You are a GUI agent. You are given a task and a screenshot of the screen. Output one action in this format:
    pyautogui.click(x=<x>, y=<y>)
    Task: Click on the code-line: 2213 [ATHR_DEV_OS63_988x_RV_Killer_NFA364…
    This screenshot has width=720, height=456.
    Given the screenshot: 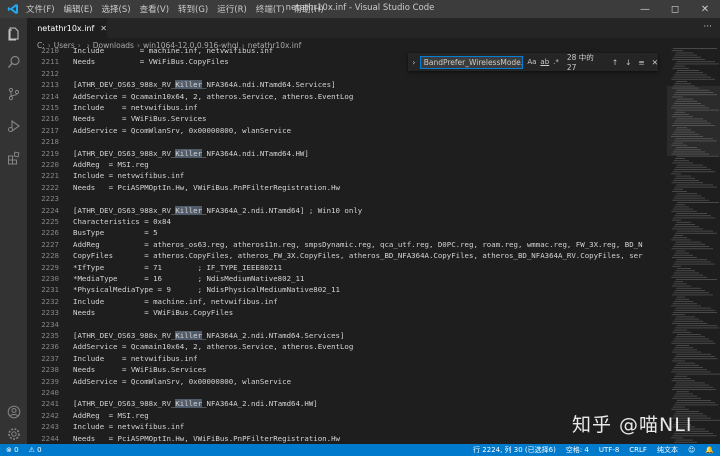 What is the action you would take?
    pyautogui.click(x=347, y=84)
    